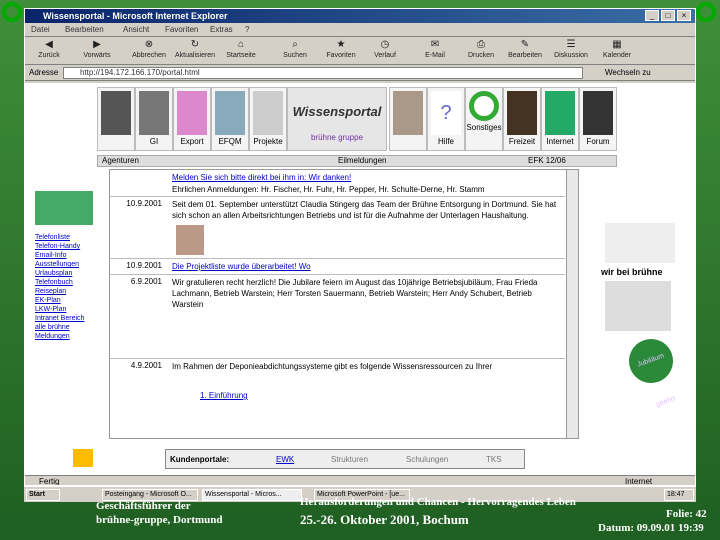  Describe the element at coordinates (67, 309) in the screenshot. I see `sidebar-link: LKW-Plan` at that location.